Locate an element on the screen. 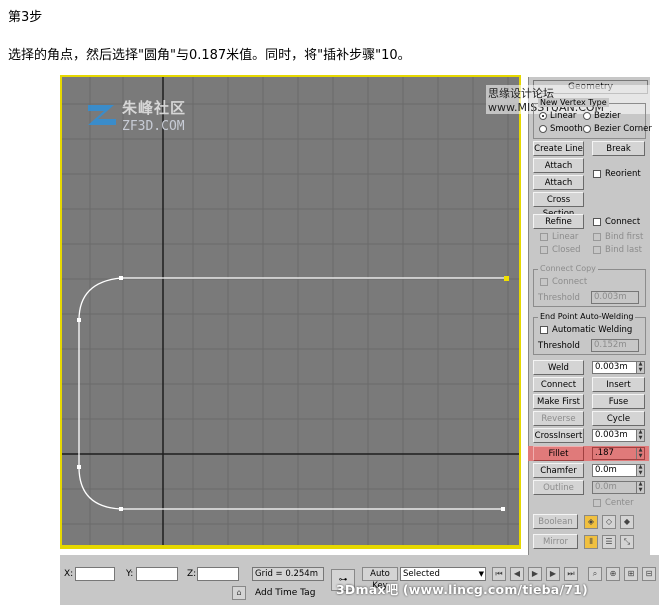 The height and width of the screenshot is (605, 659). reorient-label: Reorient is located at coordinates (623, 174).